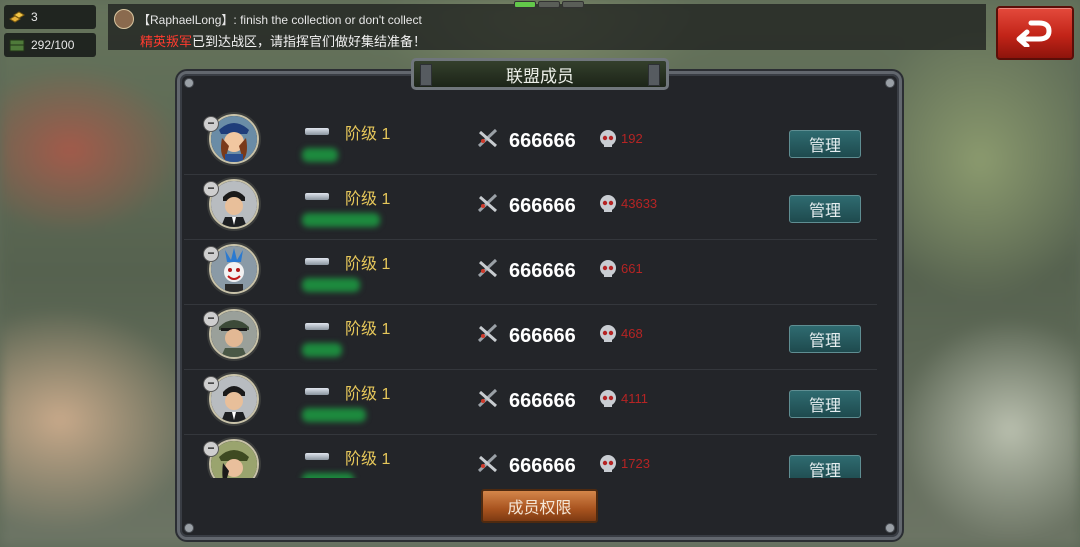  What do you see at coordinates (124, 19) in the screenshot?
I see `chat-avatar` at bounding box center [124, 19].